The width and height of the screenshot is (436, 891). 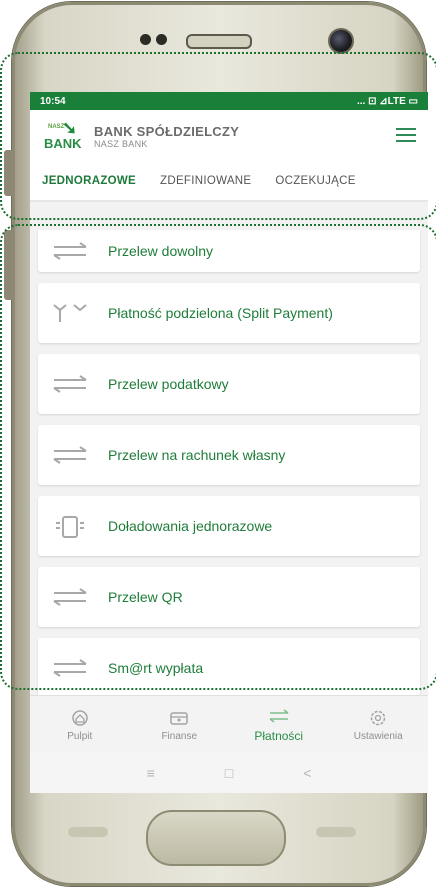 I want to click on hardware-home-key, so click(x=216, y=838).